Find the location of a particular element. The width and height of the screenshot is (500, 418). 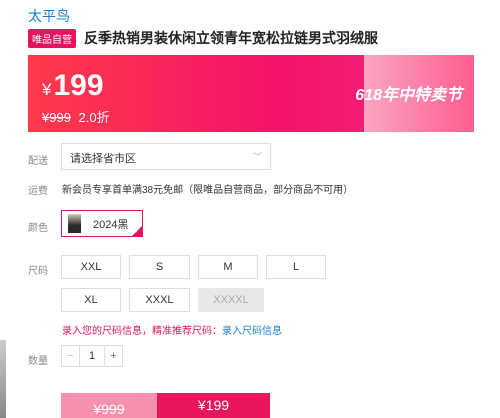

color-thumbnail is located at coordinates (74, 223).